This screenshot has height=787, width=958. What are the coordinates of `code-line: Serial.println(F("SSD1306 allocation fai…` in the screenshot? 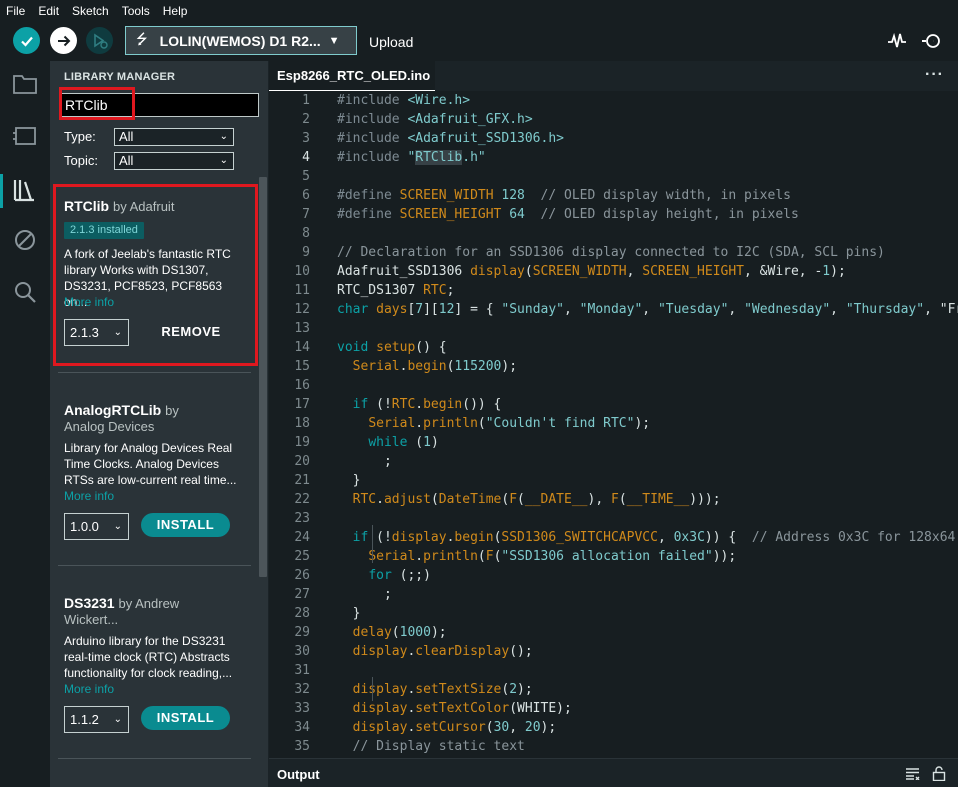 It's located at (536, 556).